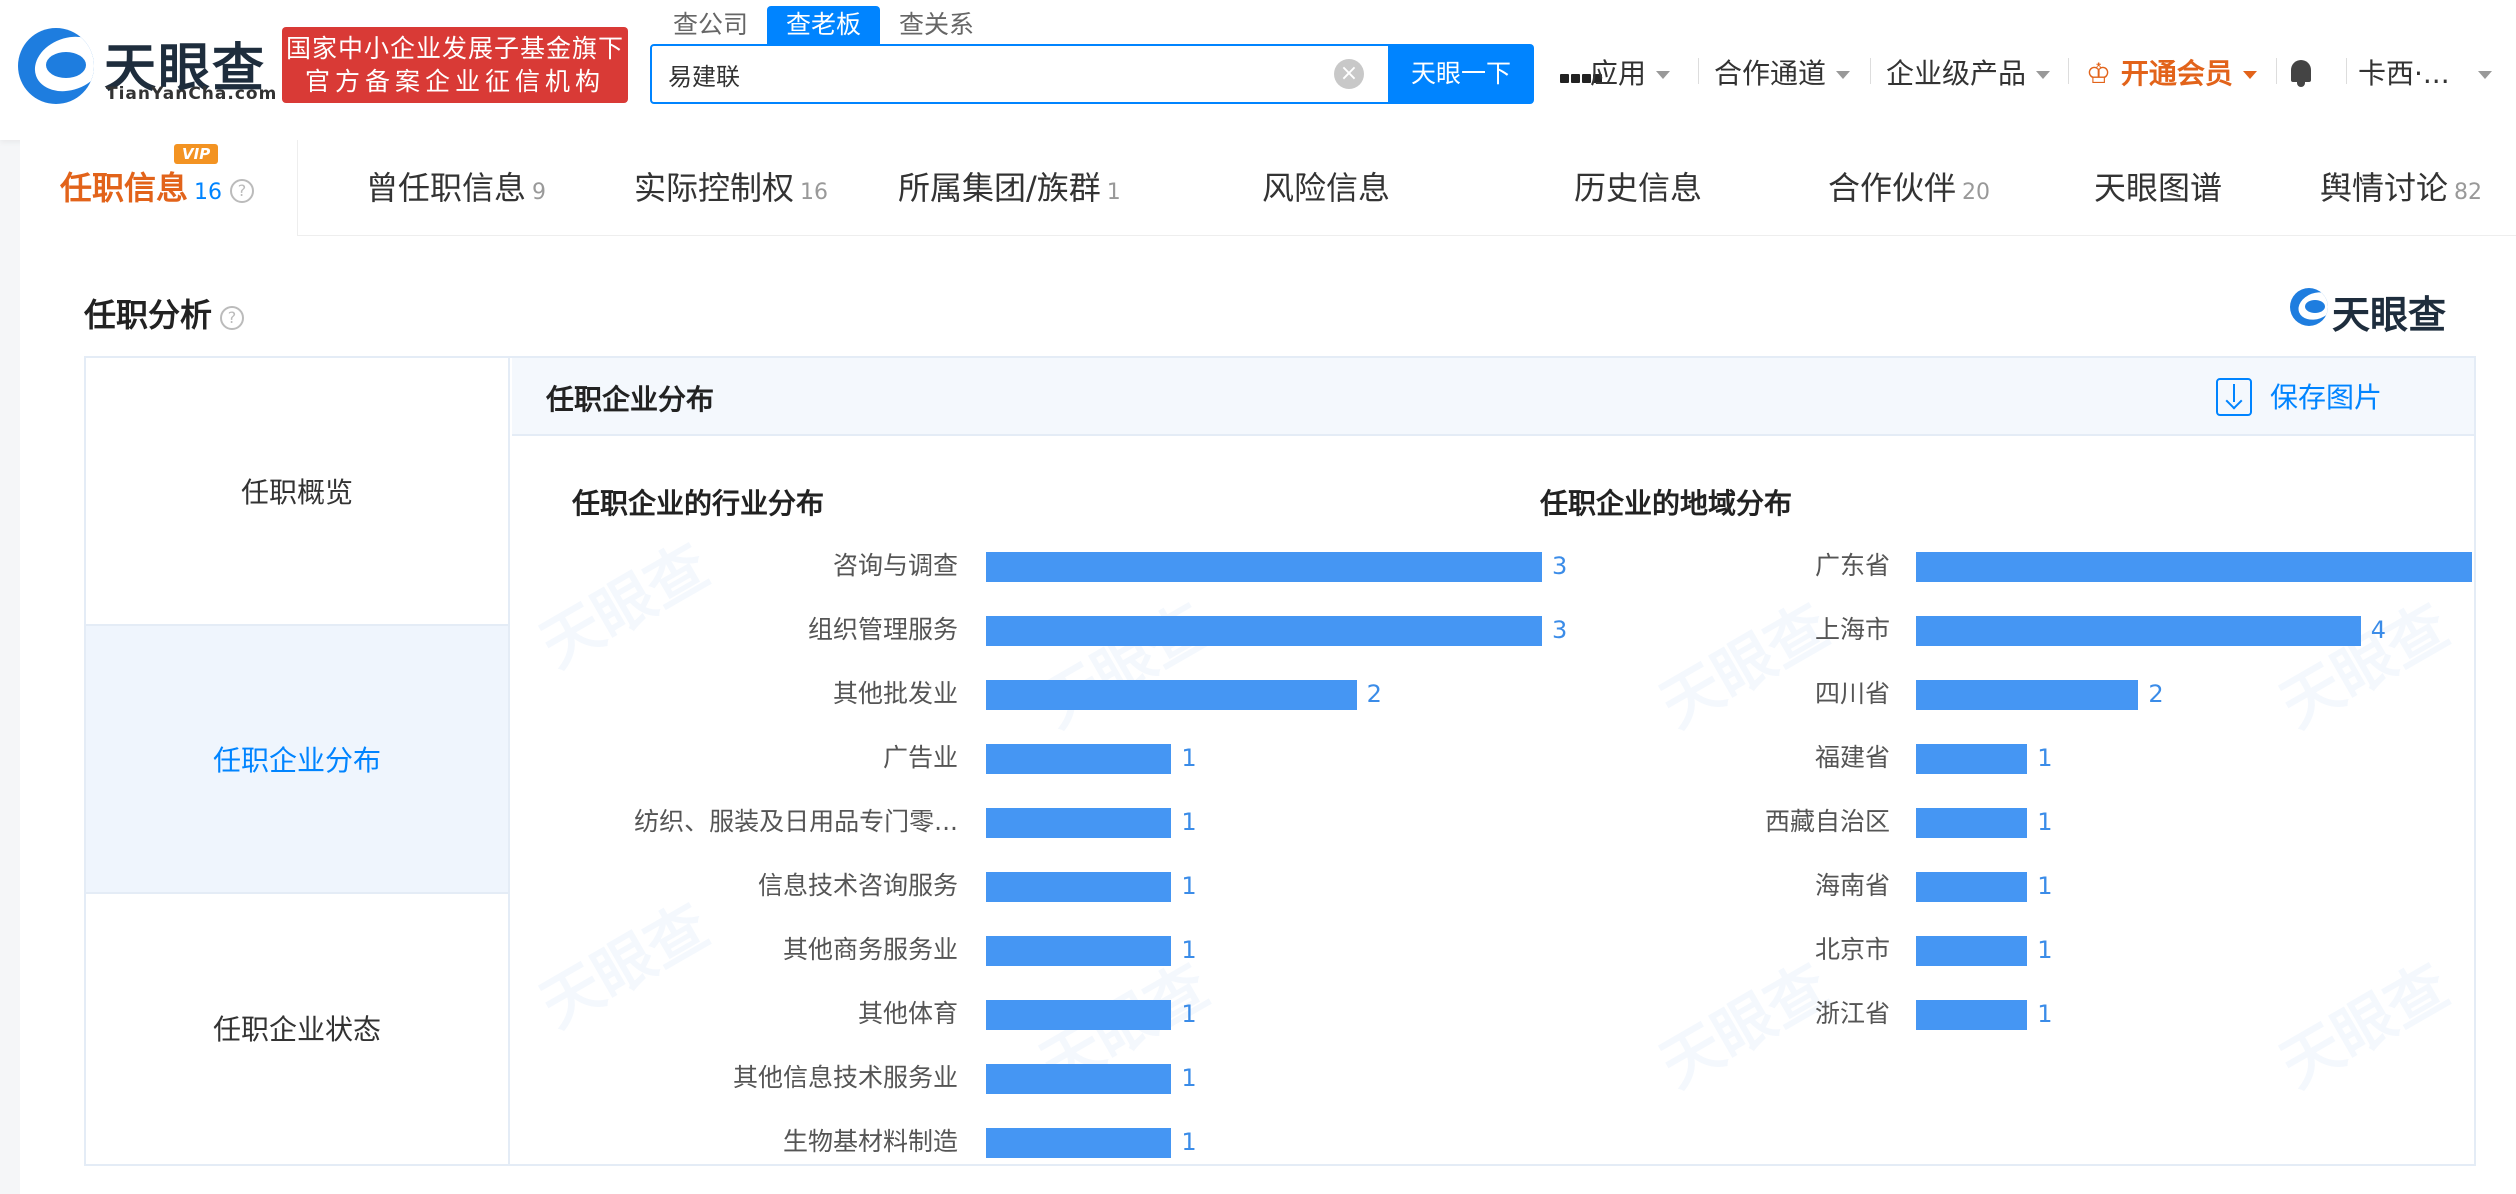  Describe the element at coordinates (446, 188) in the screenshot. I see `tab-label: 曾任职信息` at that location.